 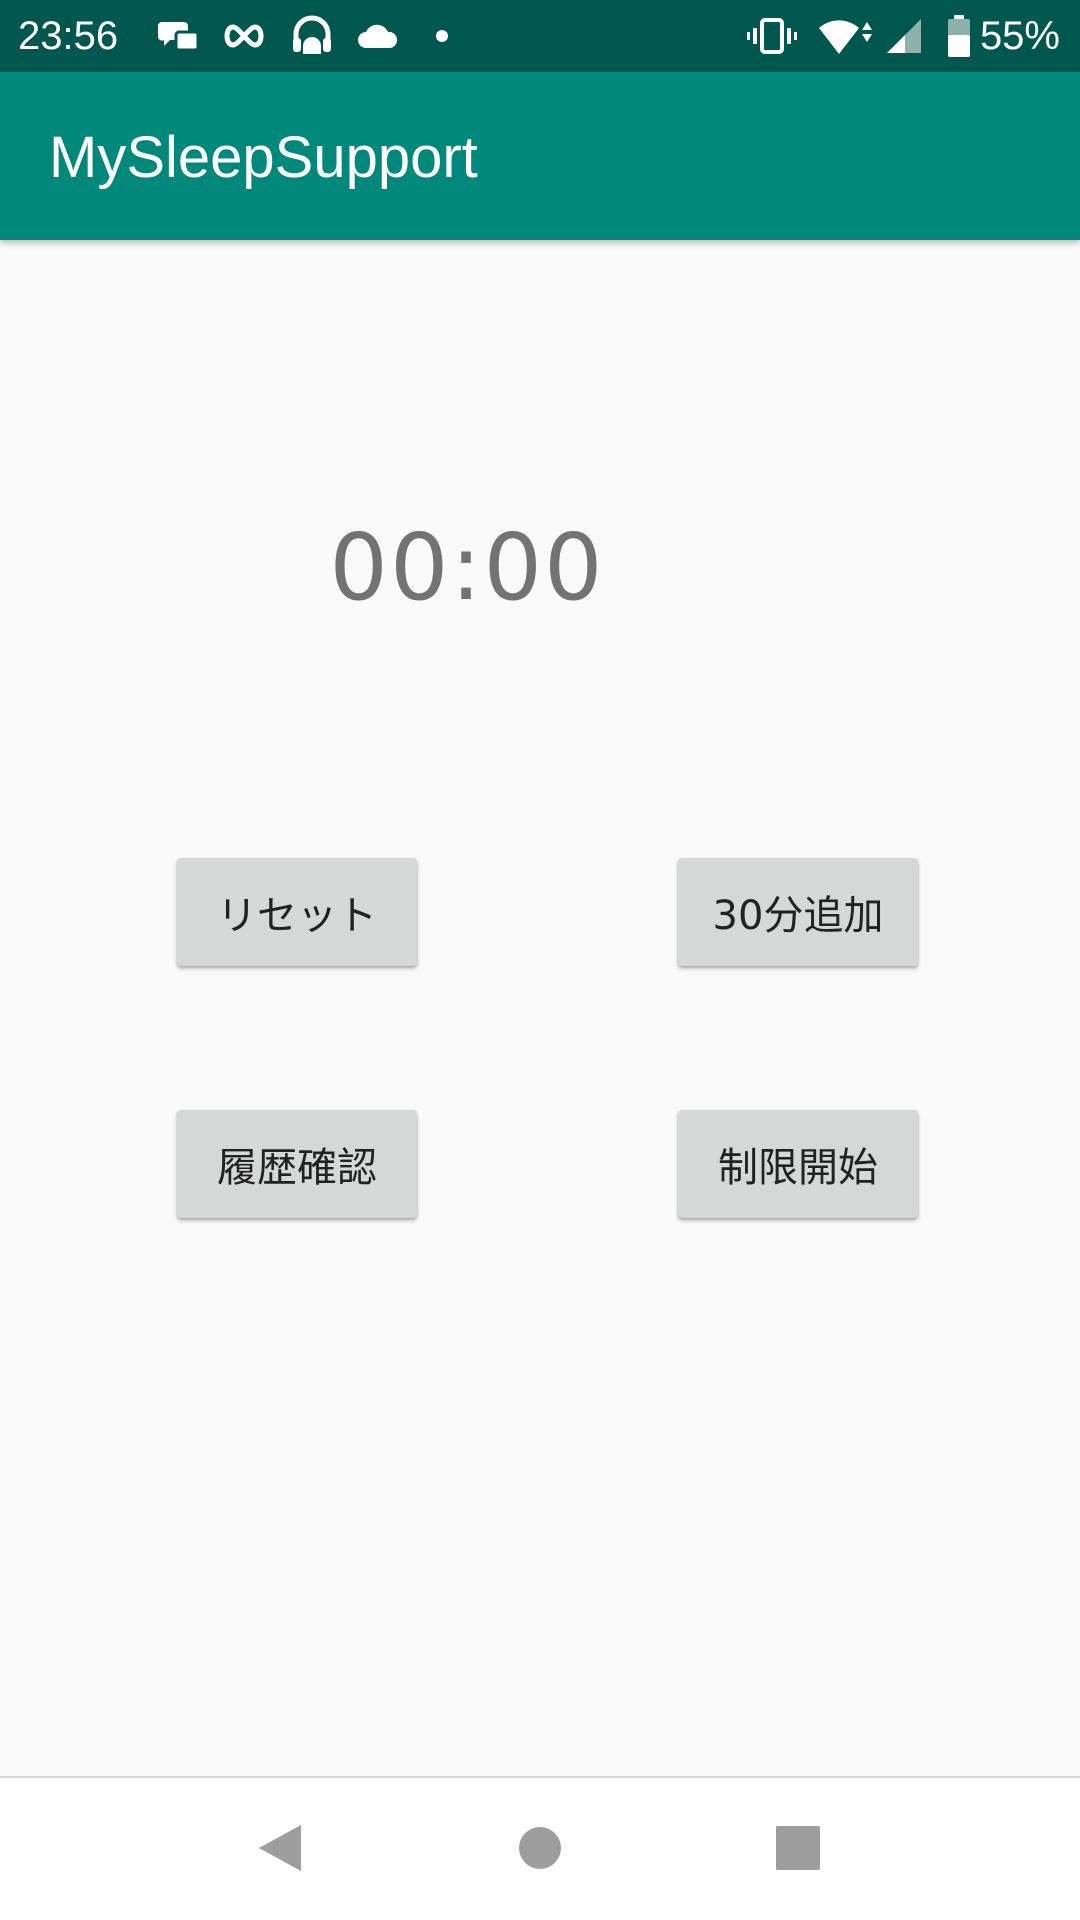 What do you see at coordinates (540, 156) in the screenshot?
I see `app-bar: MySleepSupport` at bounding box center [540, 156].